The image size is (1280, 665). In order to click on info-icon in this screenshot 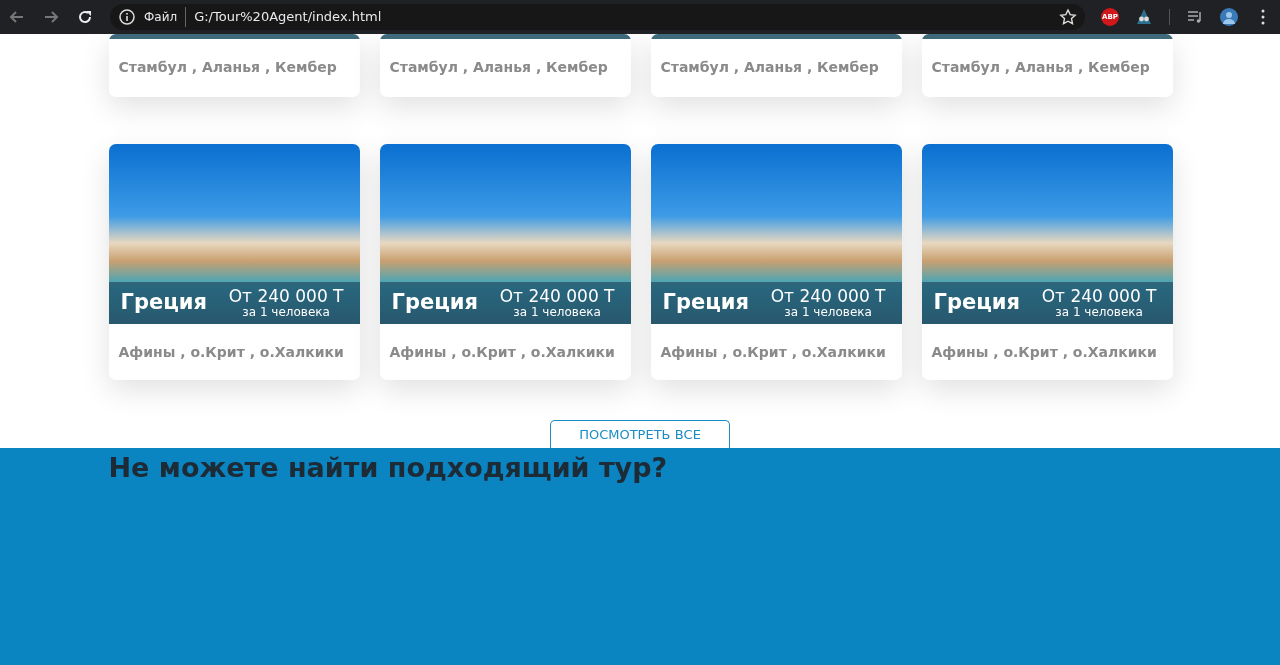, I will do `click(127, 17)`.